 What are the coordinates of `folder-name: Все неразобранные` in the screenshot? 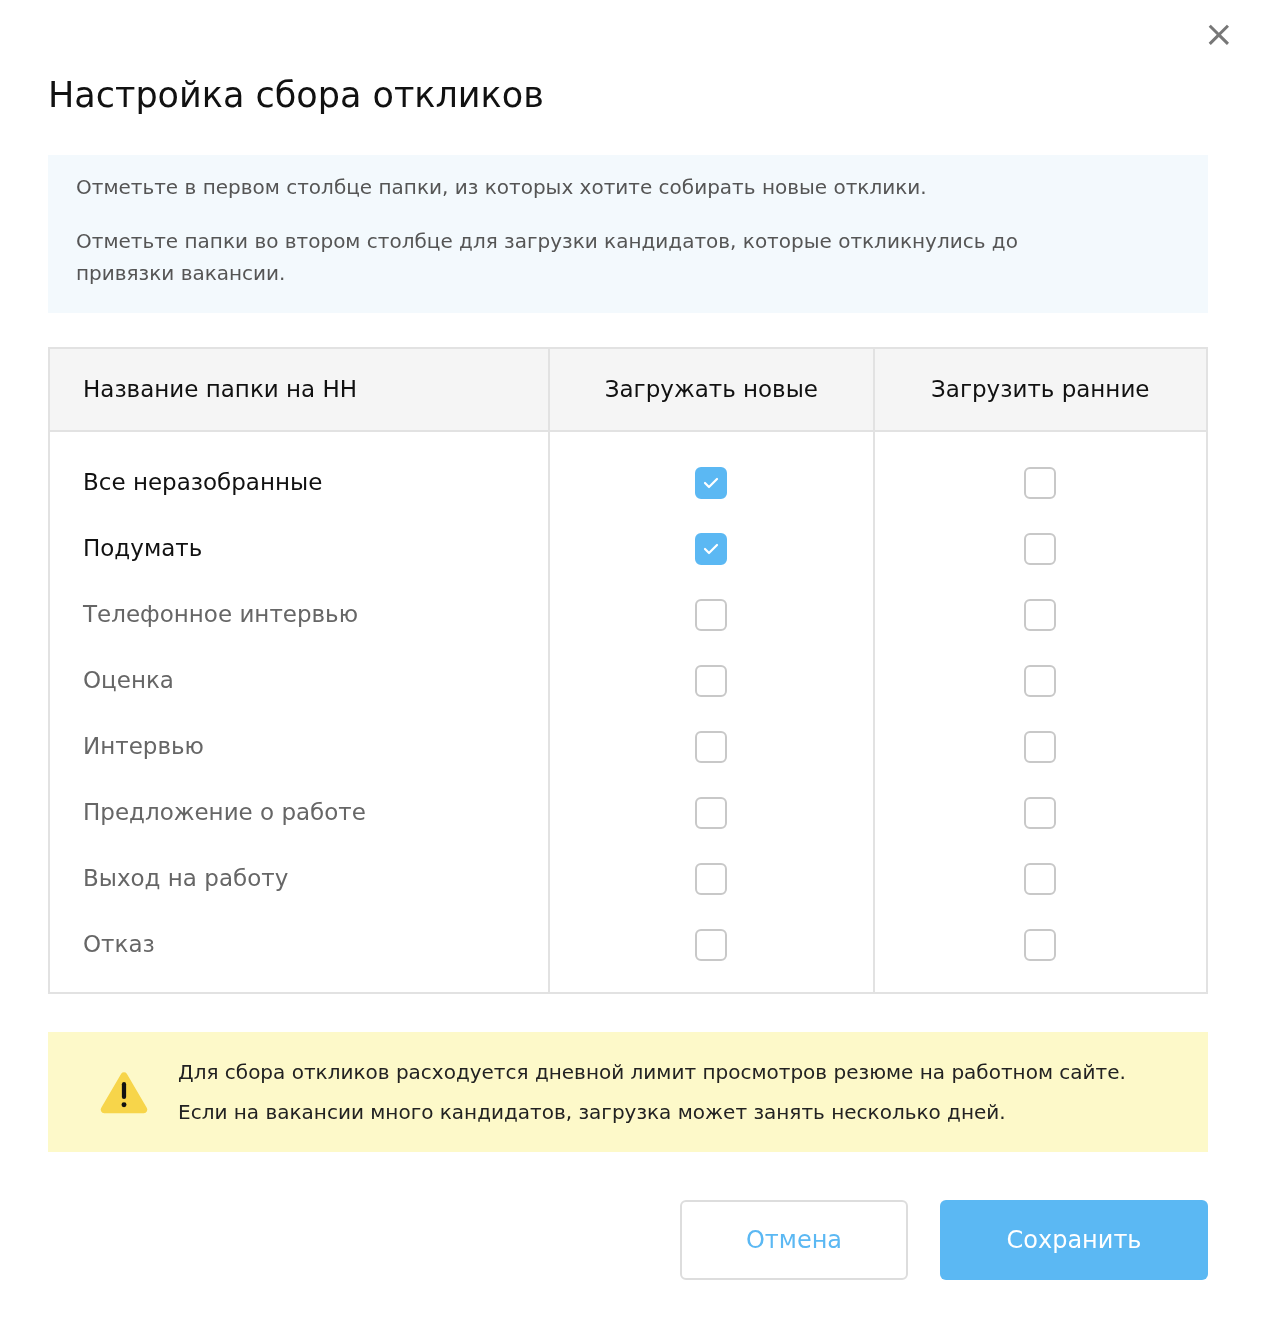 It's located at (299, 473).